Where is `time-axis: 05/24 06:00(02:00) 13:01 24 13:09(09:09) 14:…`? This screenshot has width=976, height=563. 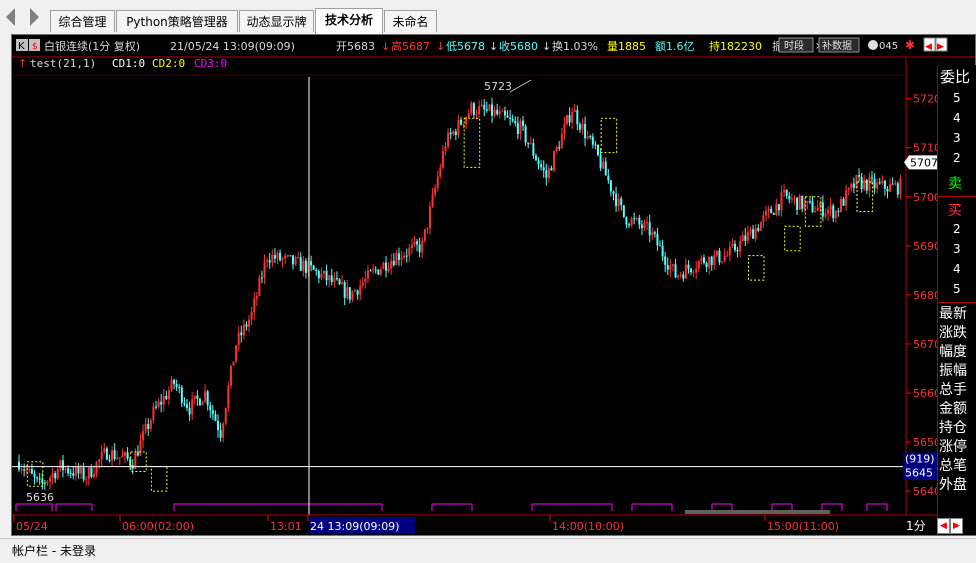 time-axis: 05/24 06:00(02:00) 13:01 24 13:09(09:09) 14:… is located at coordinates (426, 524).